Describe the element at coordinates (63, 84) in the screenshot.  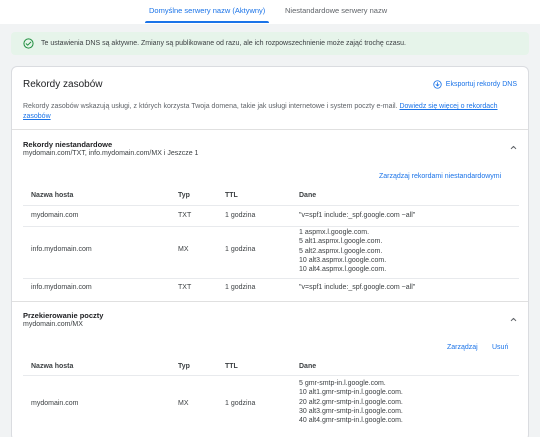
I see `card-title: Rekordy zasobów` at that location.